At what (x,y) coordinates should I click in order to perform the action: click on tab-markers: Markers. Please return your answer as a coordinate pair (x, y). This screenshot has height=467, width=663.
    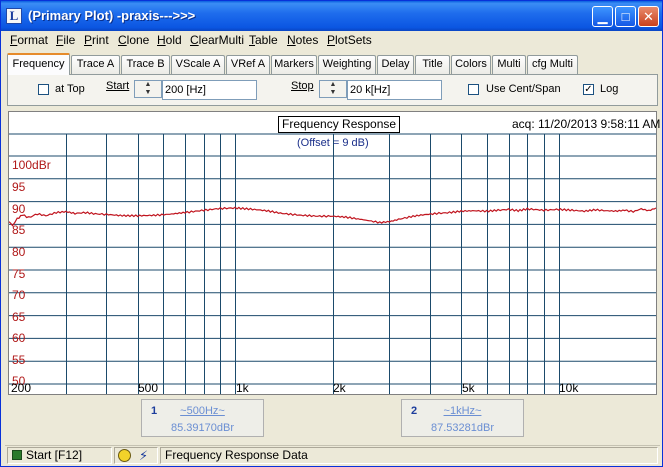
    Looking at the image, I should click on (294, 64).